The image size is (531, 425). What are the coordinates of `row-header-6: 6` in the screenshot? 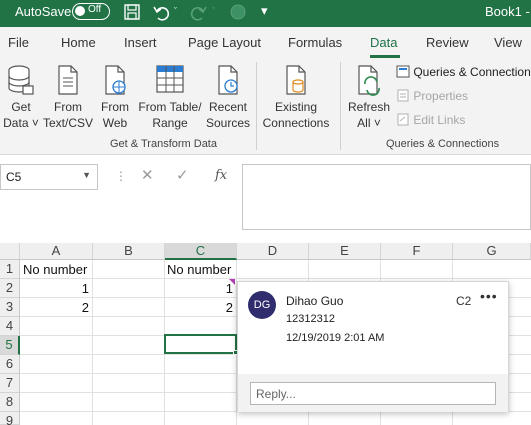 It's located at (10, 364).